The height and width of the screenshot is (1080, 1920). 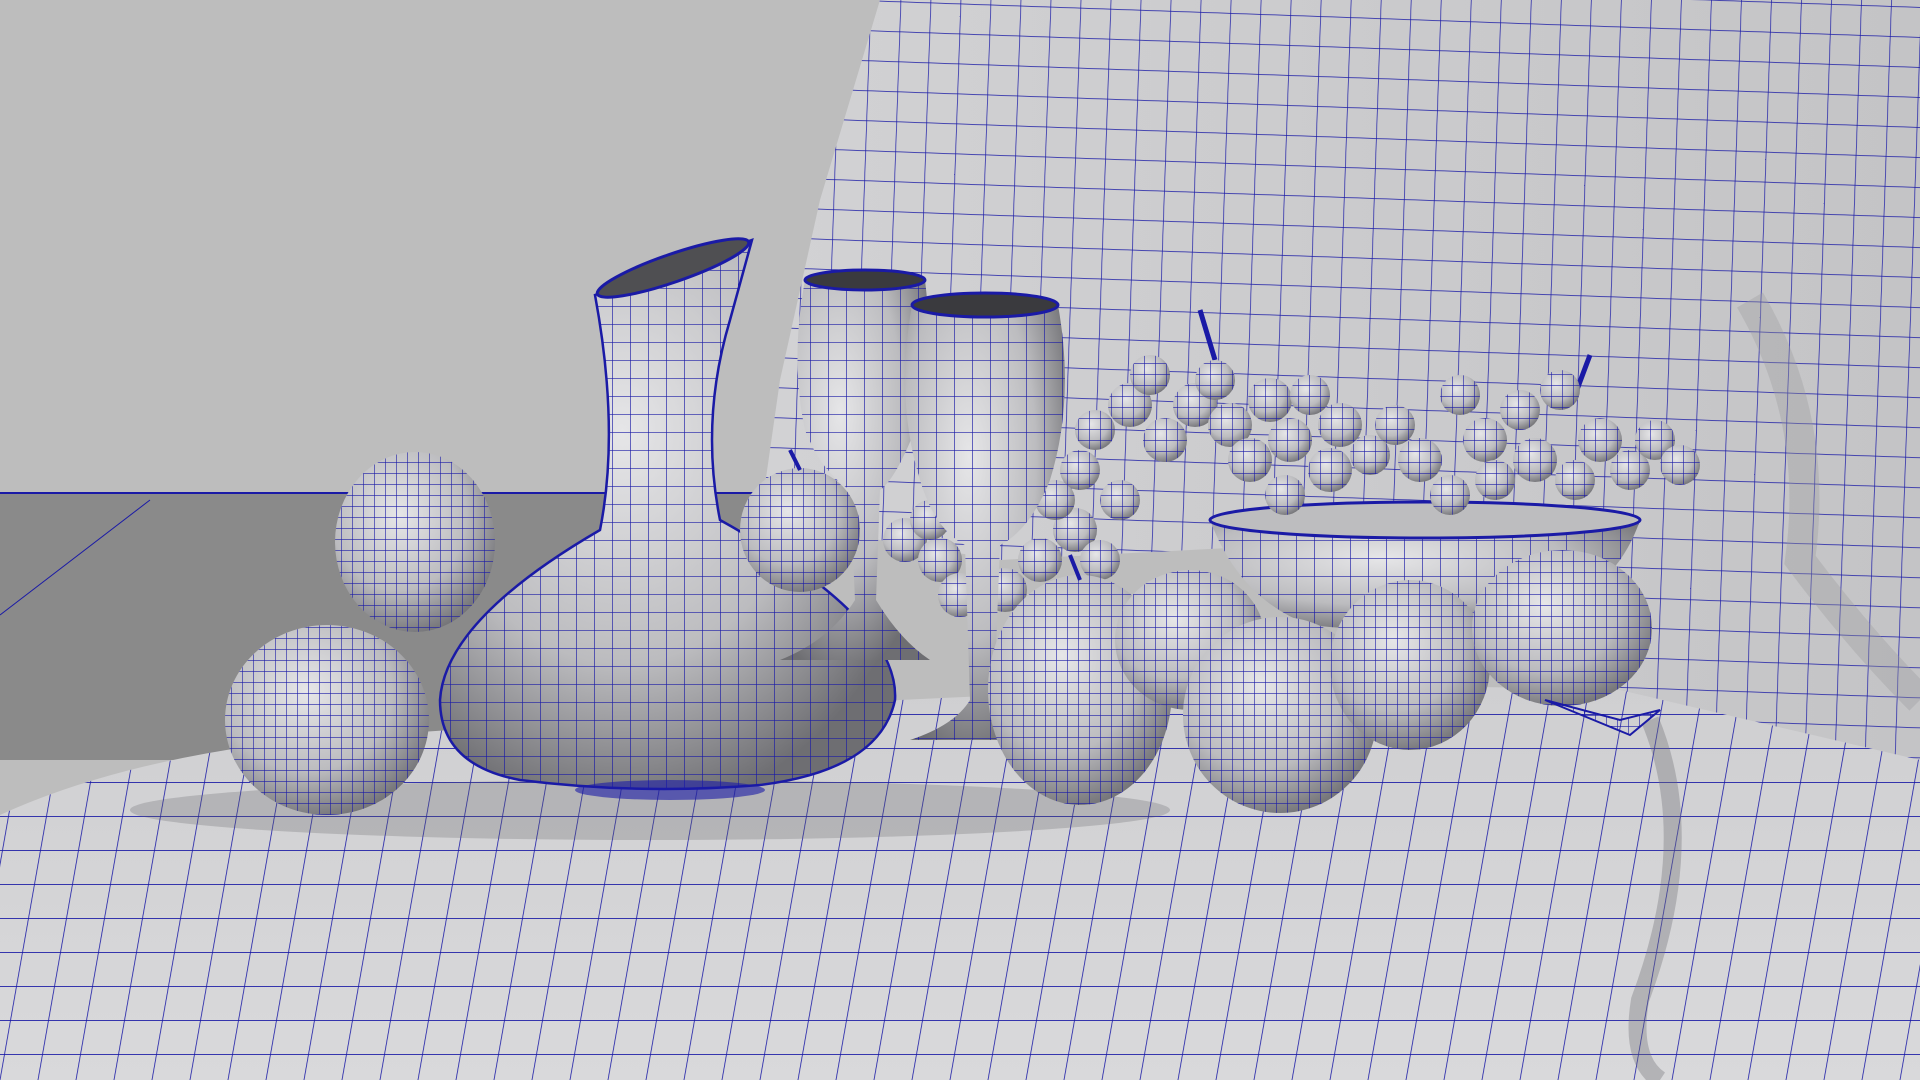 I want to click on apple-back-left, so click(x=415, y=542).